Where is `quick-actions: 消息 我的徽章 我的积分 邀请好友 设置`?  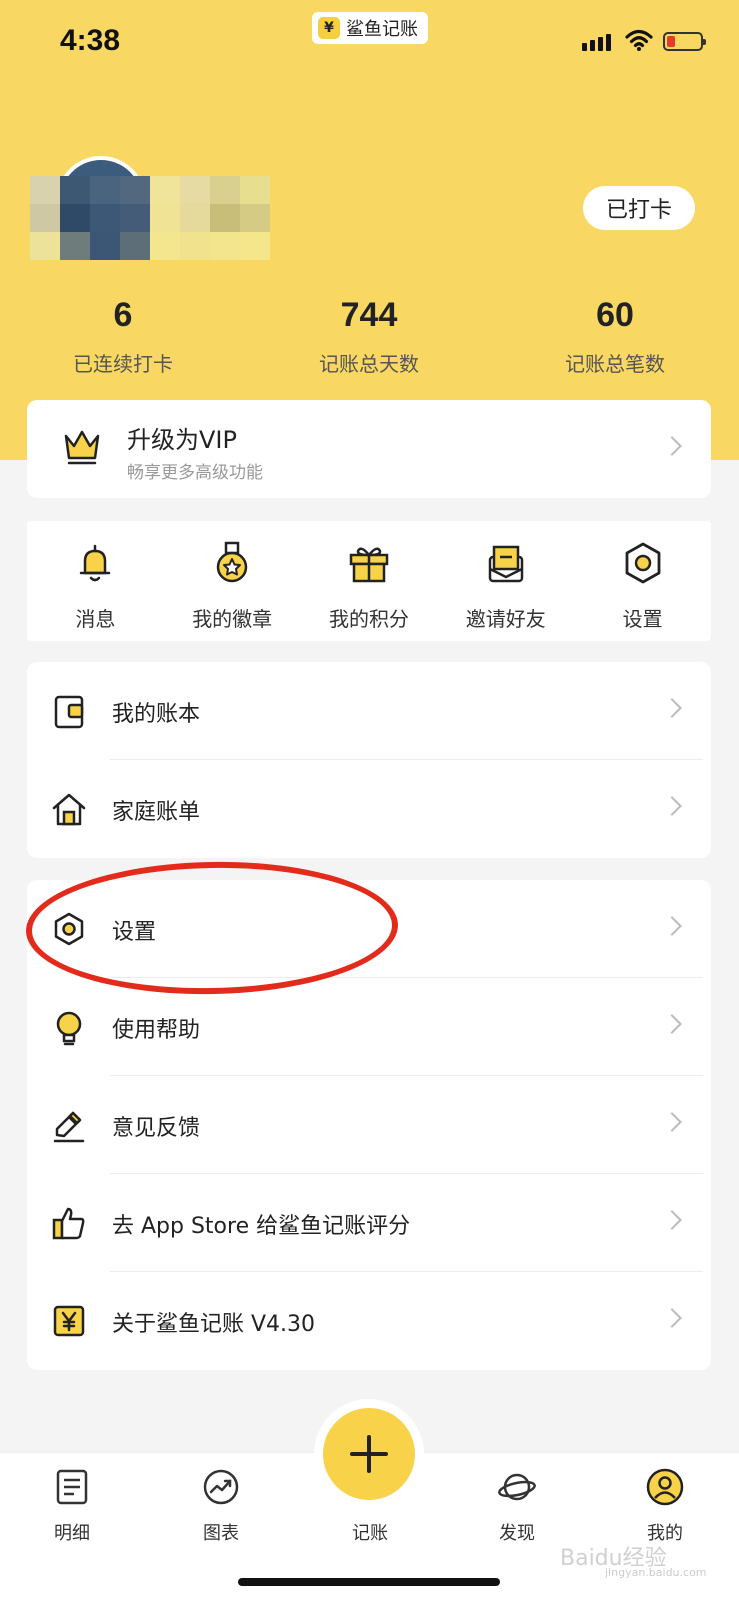 quick-actions: 消息 我的徽章 我的积分 邀请好友 设置 is located at coordinates (369, 581).